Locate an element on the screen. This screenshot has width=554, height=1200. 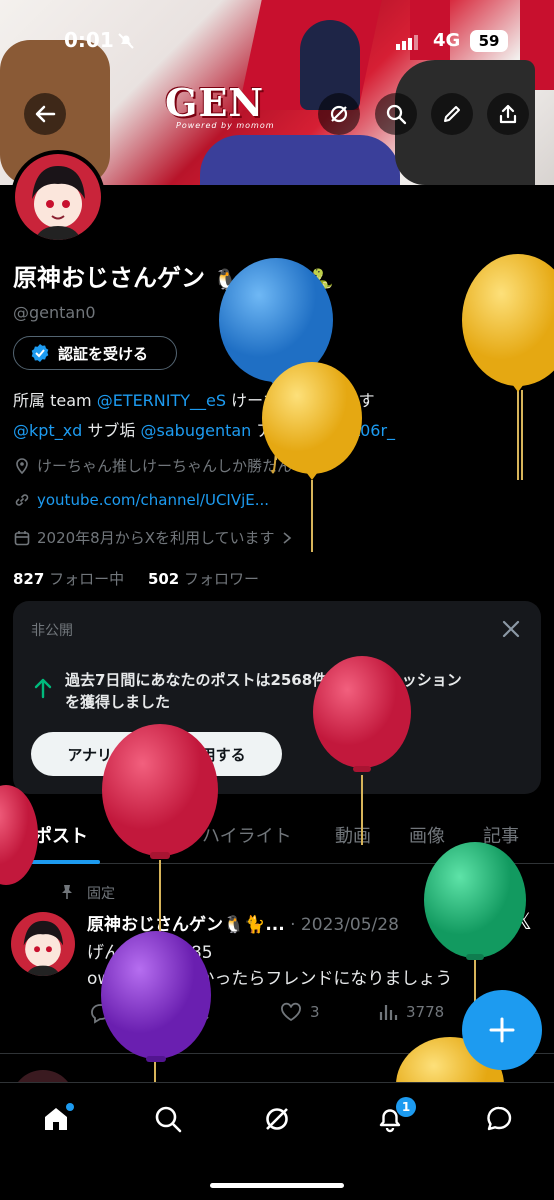
bio-line-1: 所属 team @ETERNITY__eS けーちゃん推しです is located at coordinates (194, 399).